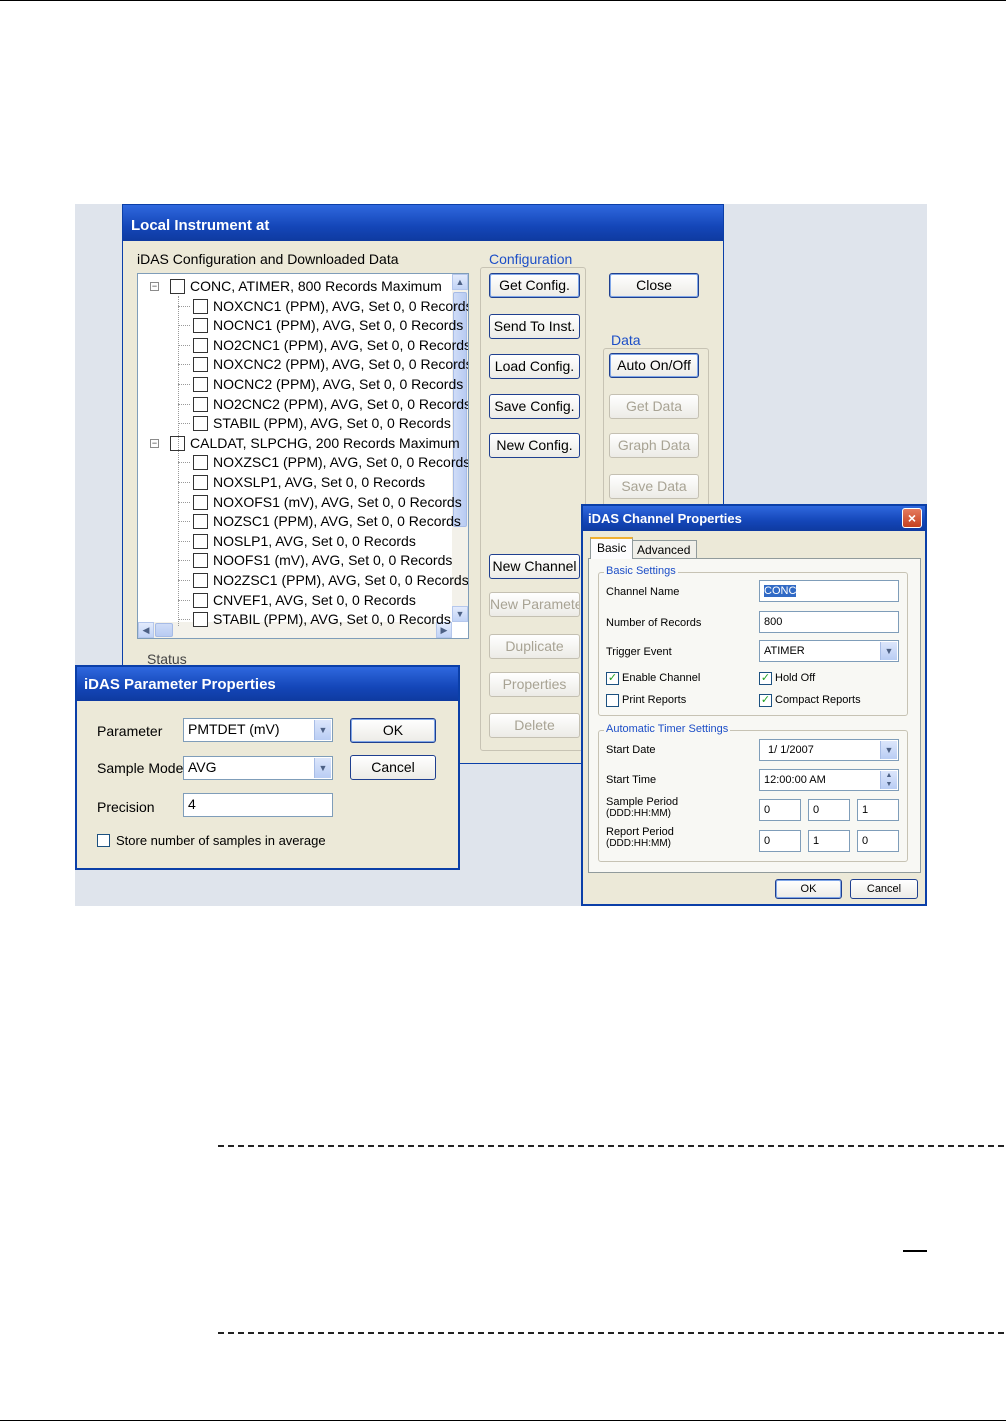  I want to click on horizontal-scroll-thumb, so click(164, 630).